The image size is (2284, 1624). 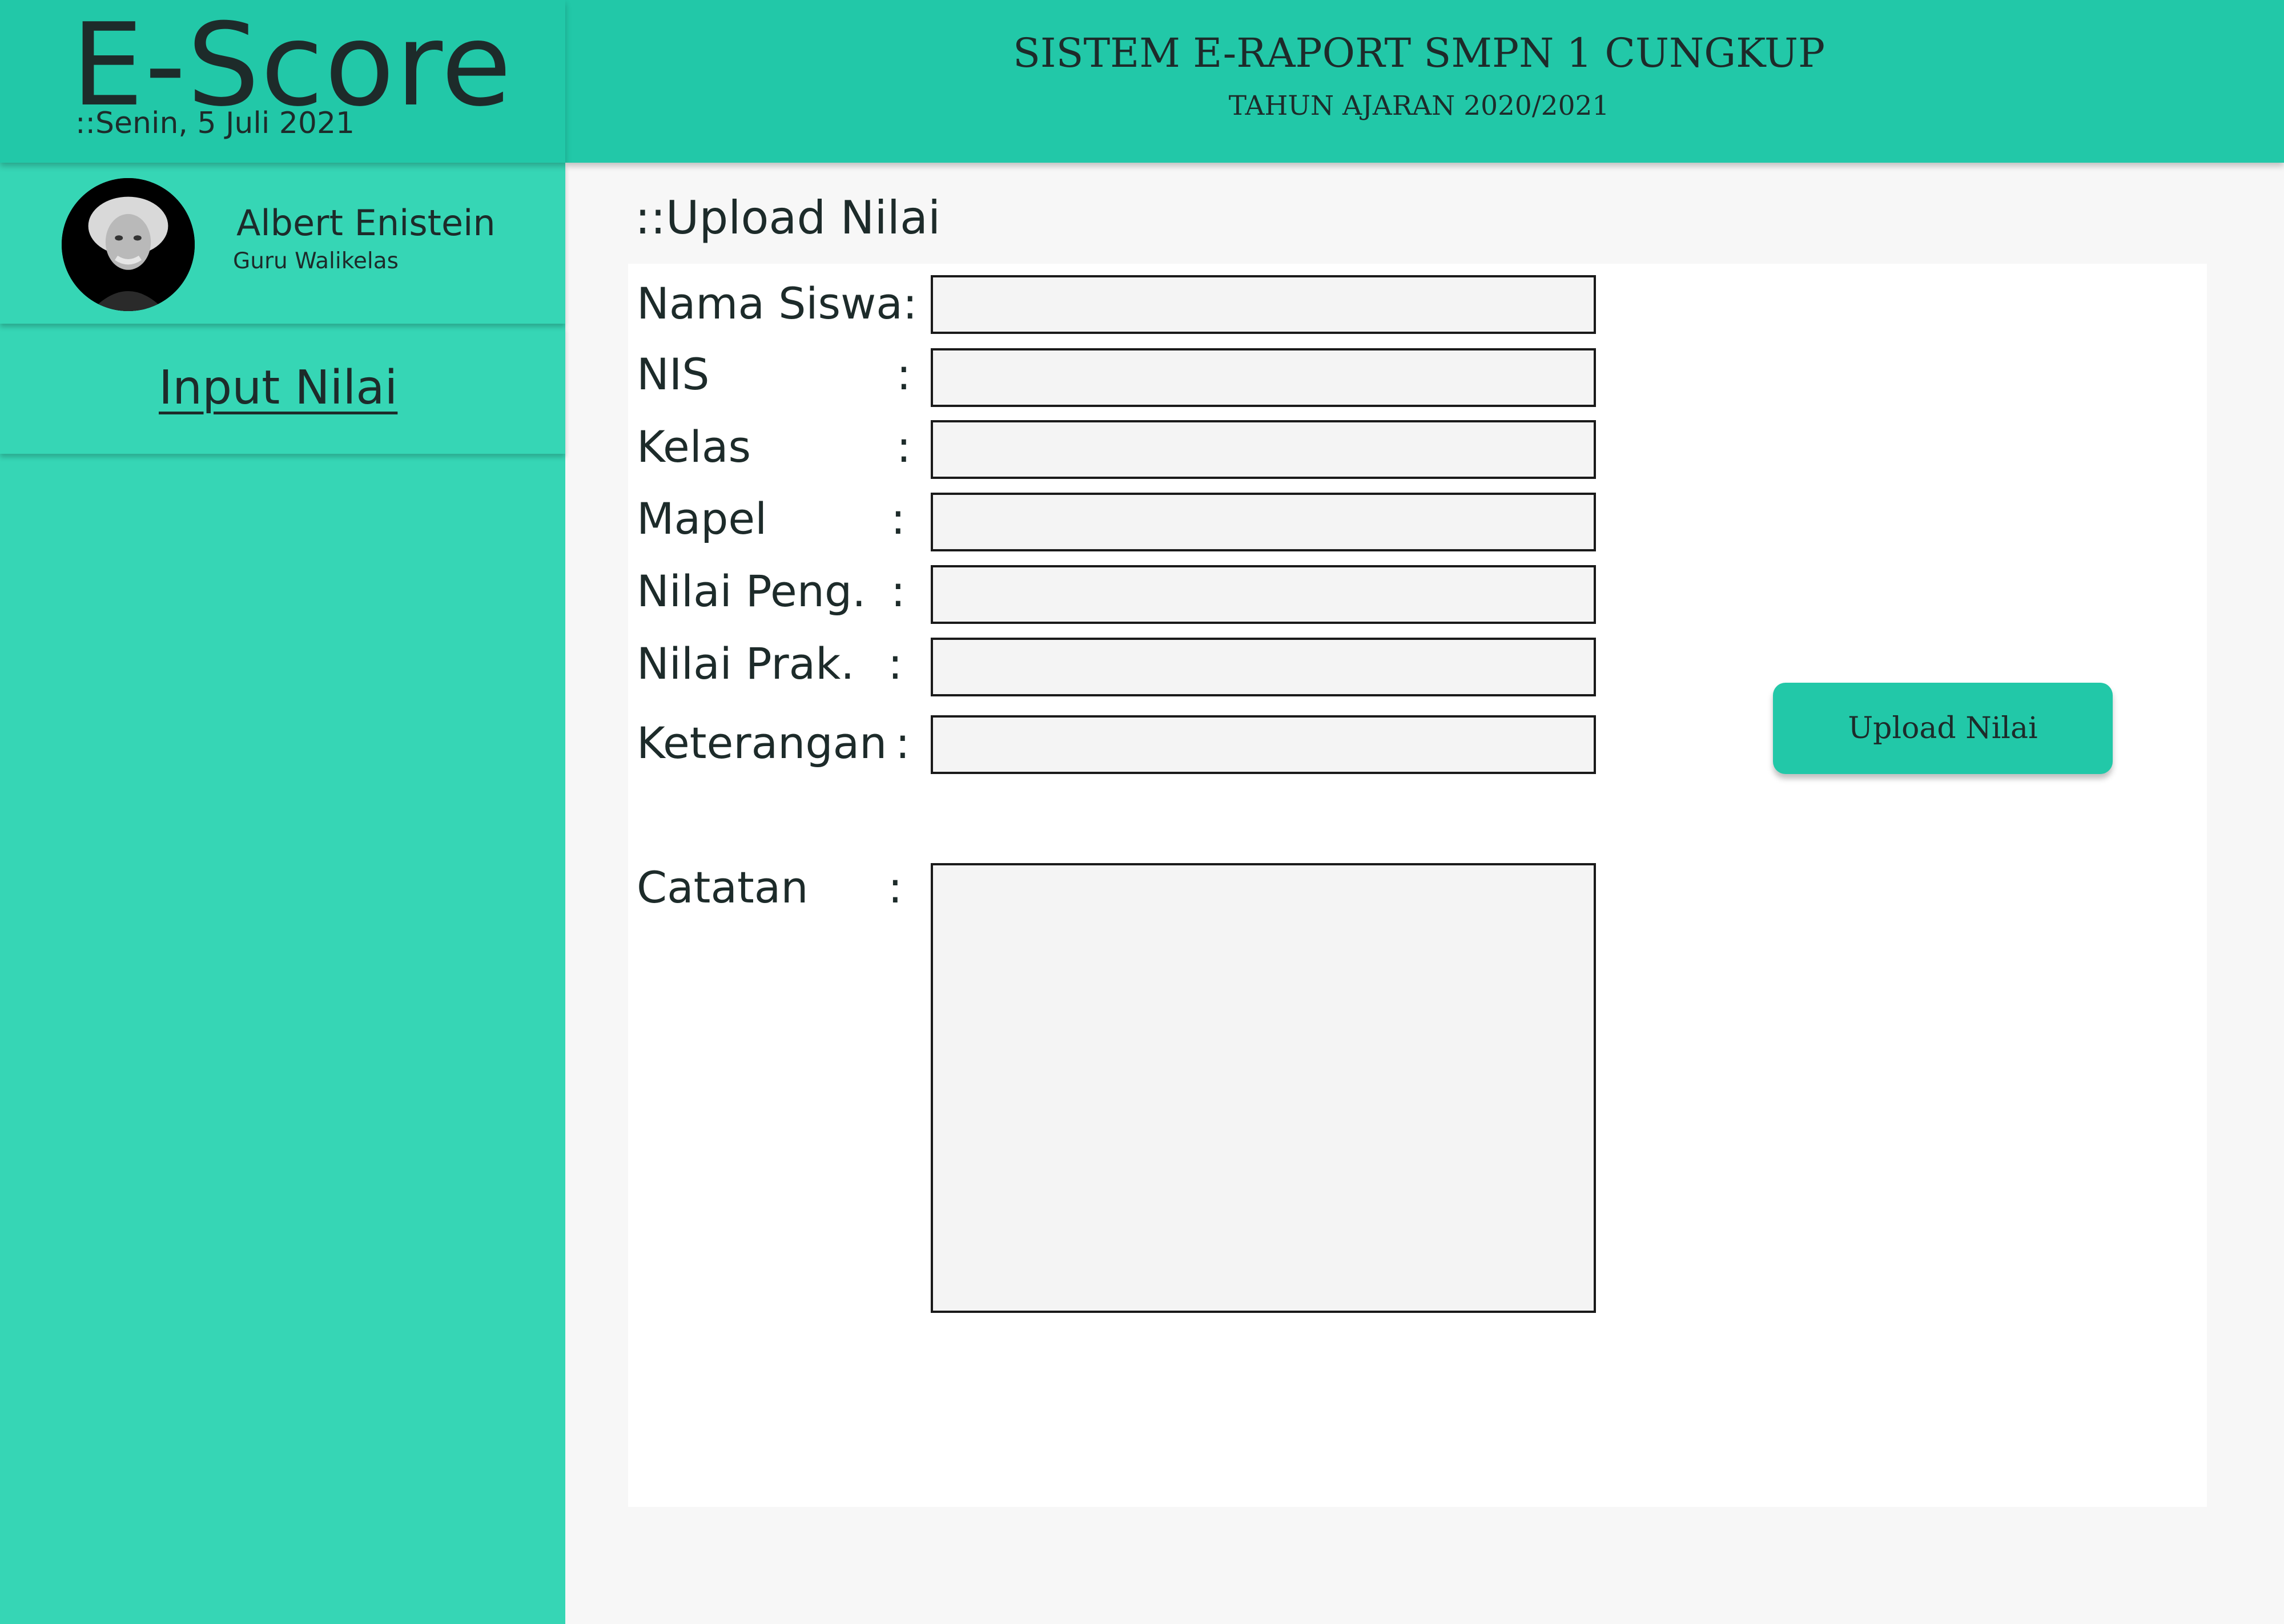 What do you see at coordinates (898, 591) in the screenshot?
I see `nilai-peng-colon: :` at bounding box center [898, 591].